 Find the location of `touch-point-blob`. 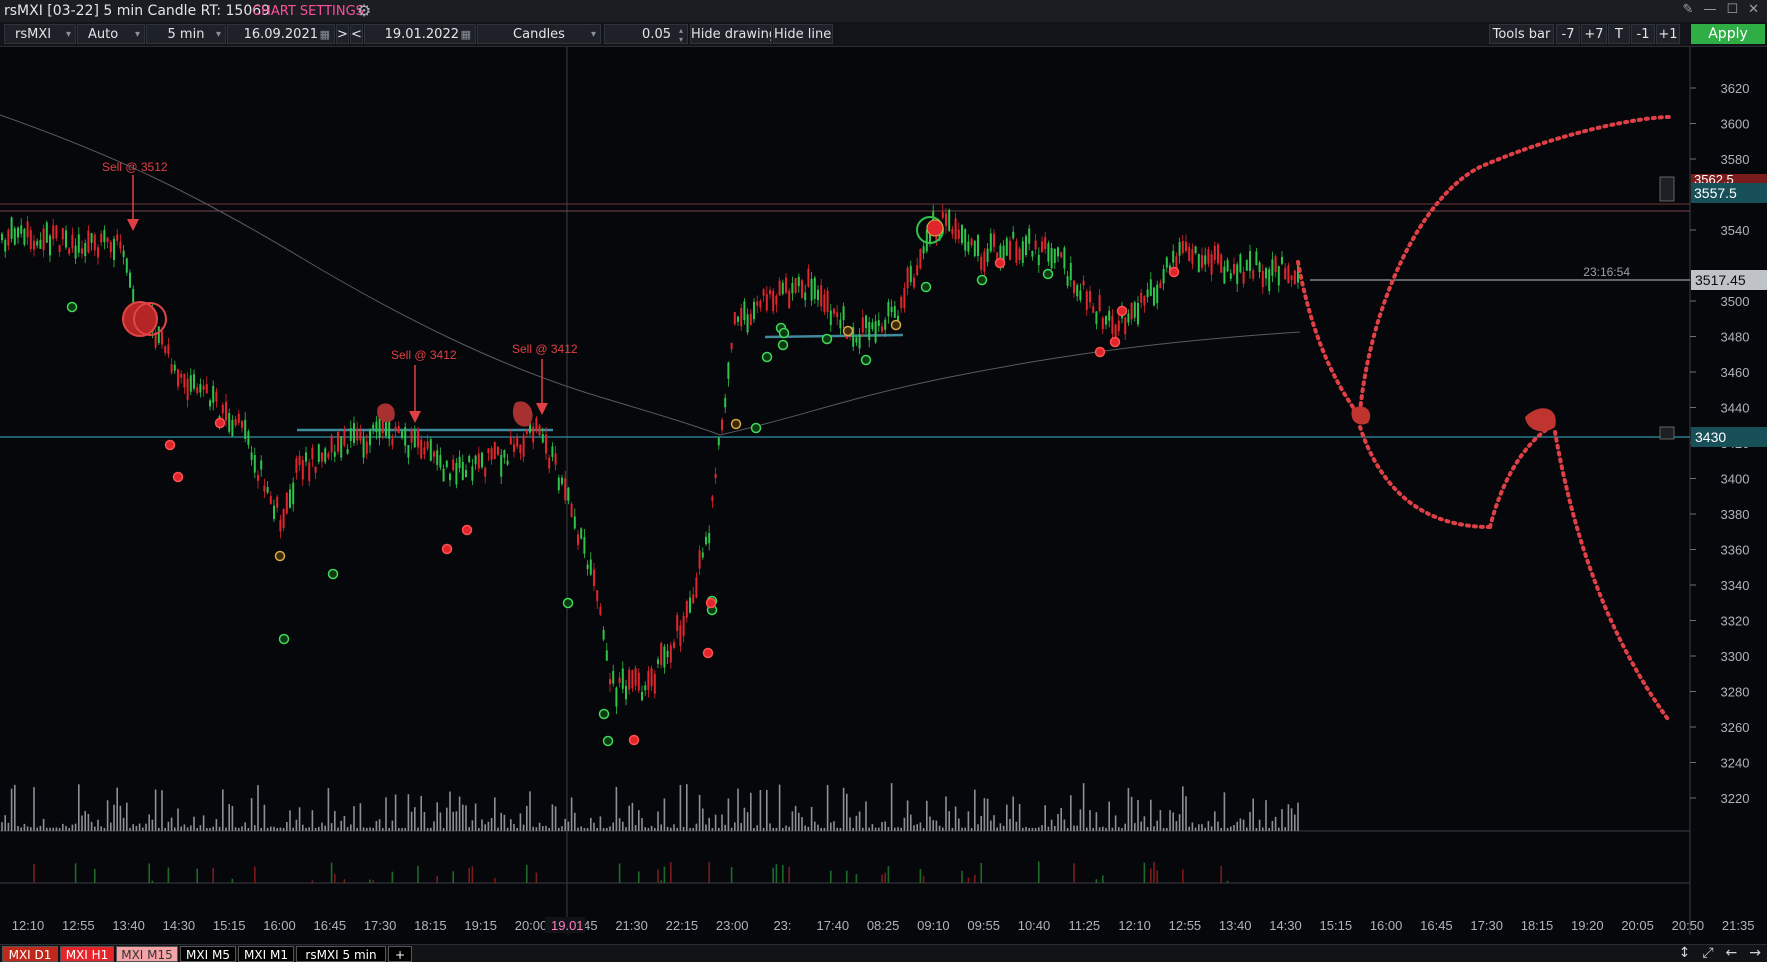

touch-point-blob is located at coordinates (1361, 415).